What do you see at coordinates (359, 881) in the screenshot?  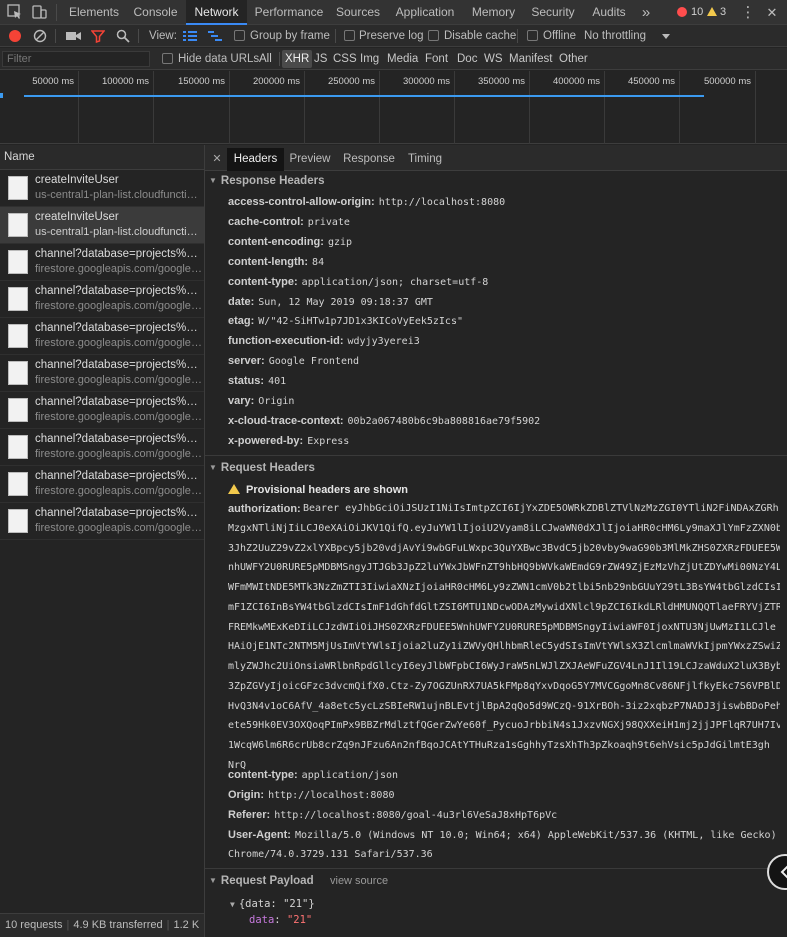 I see `view-source-link: view source` at bounding box center [359, 881].